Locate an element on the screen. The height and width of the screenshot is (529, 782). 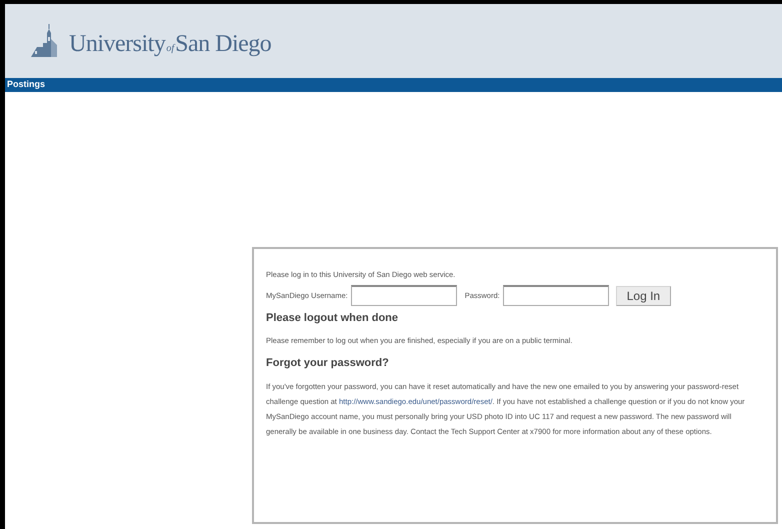
section-heading: Please logout when done is located at coordinates (333, 318).